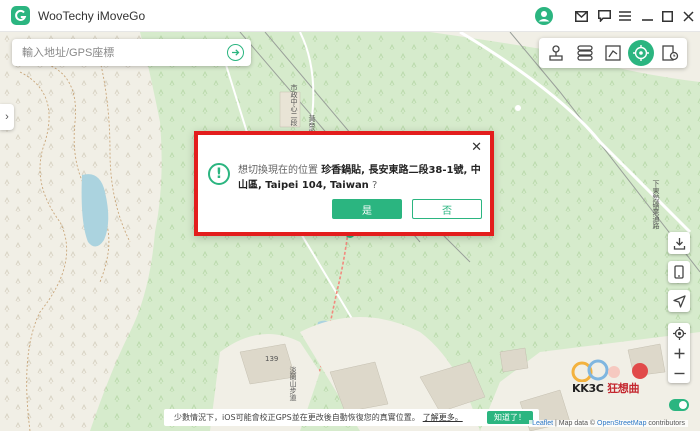  Describe the element at coordinates (443, 417) in the screenshot. I see `learn-more-link: 了解更多。` at that location.